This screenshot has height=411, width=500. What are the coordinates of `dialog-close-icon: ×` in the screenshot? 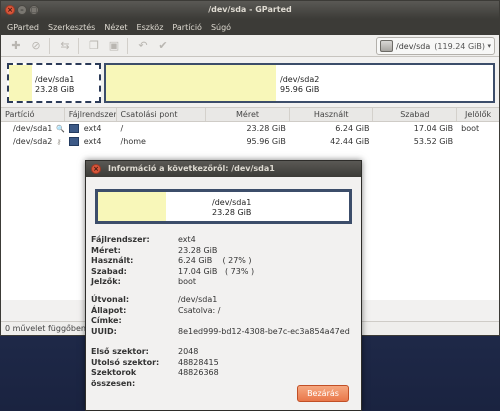 It's located at (96, 169).